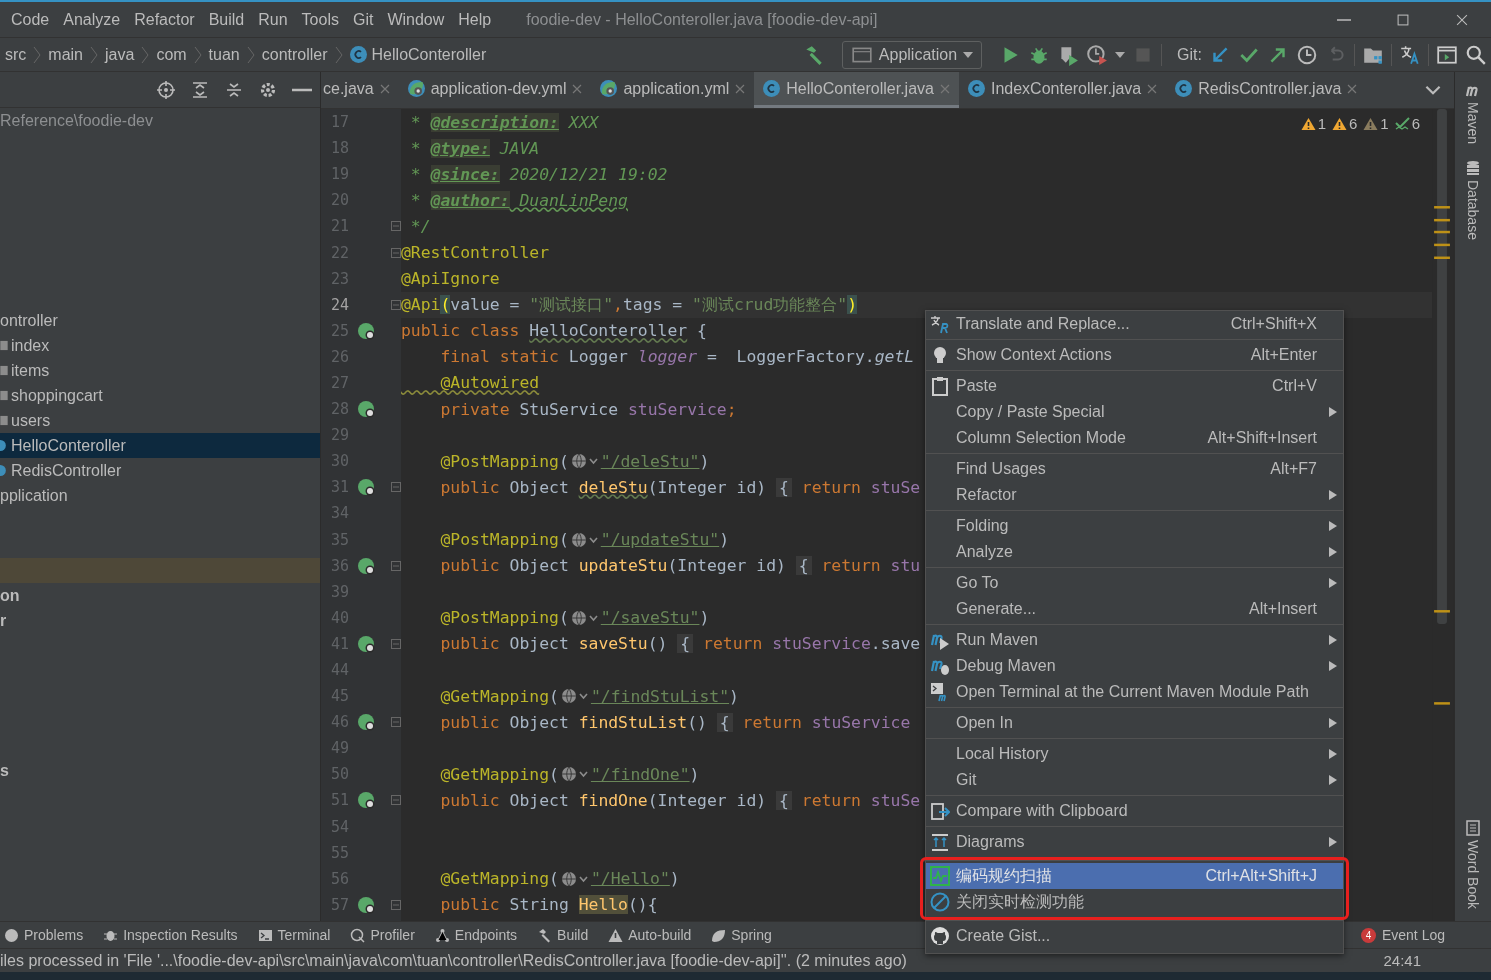 The height and width of the screenshot is (980, 1491). I want to click on breadcrumb: HelloConteroller, so click(429, 54).